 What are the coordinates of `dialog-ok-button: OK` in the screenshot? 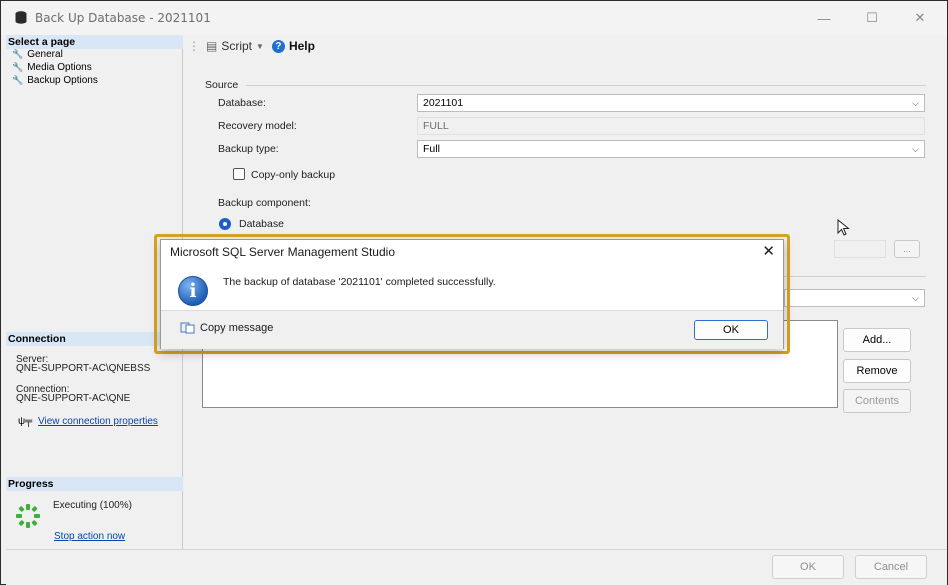 It's located at (731, 330).